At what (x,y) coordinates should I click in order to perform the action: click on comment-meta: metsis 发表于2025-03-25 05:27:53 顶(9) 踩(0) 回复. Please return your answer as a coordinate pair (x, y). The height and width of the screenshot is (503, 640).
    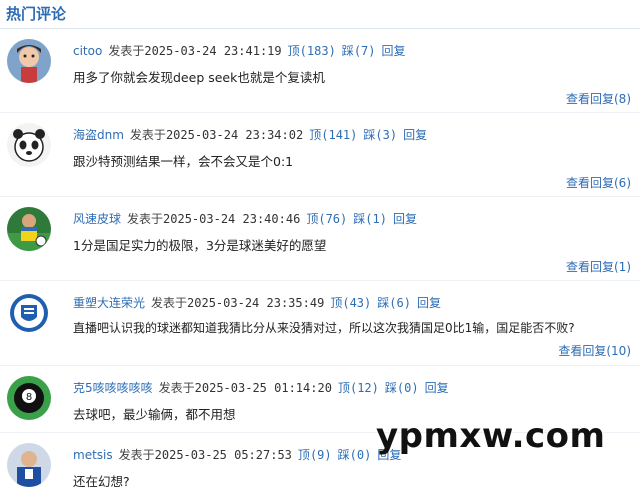
    Looking at the image, I should click on (237, 454).